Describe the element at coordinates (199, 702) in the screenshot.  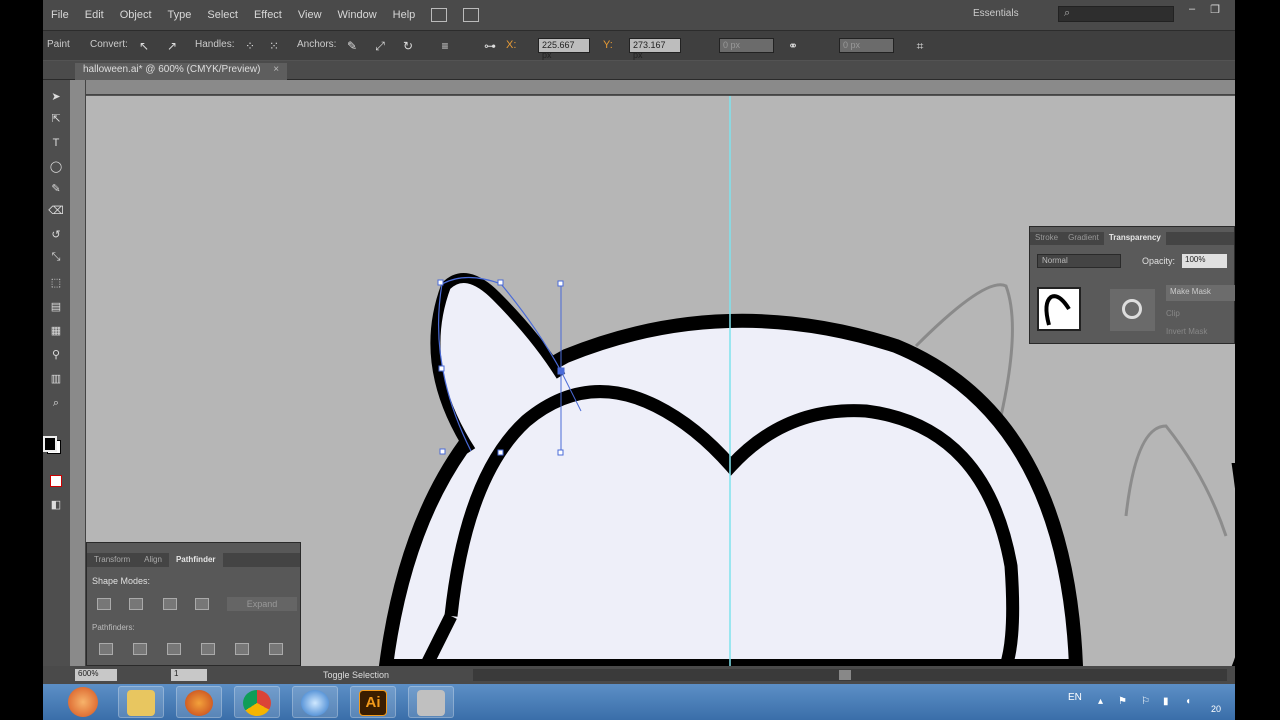
I see `taskbar-firefox` at that location.